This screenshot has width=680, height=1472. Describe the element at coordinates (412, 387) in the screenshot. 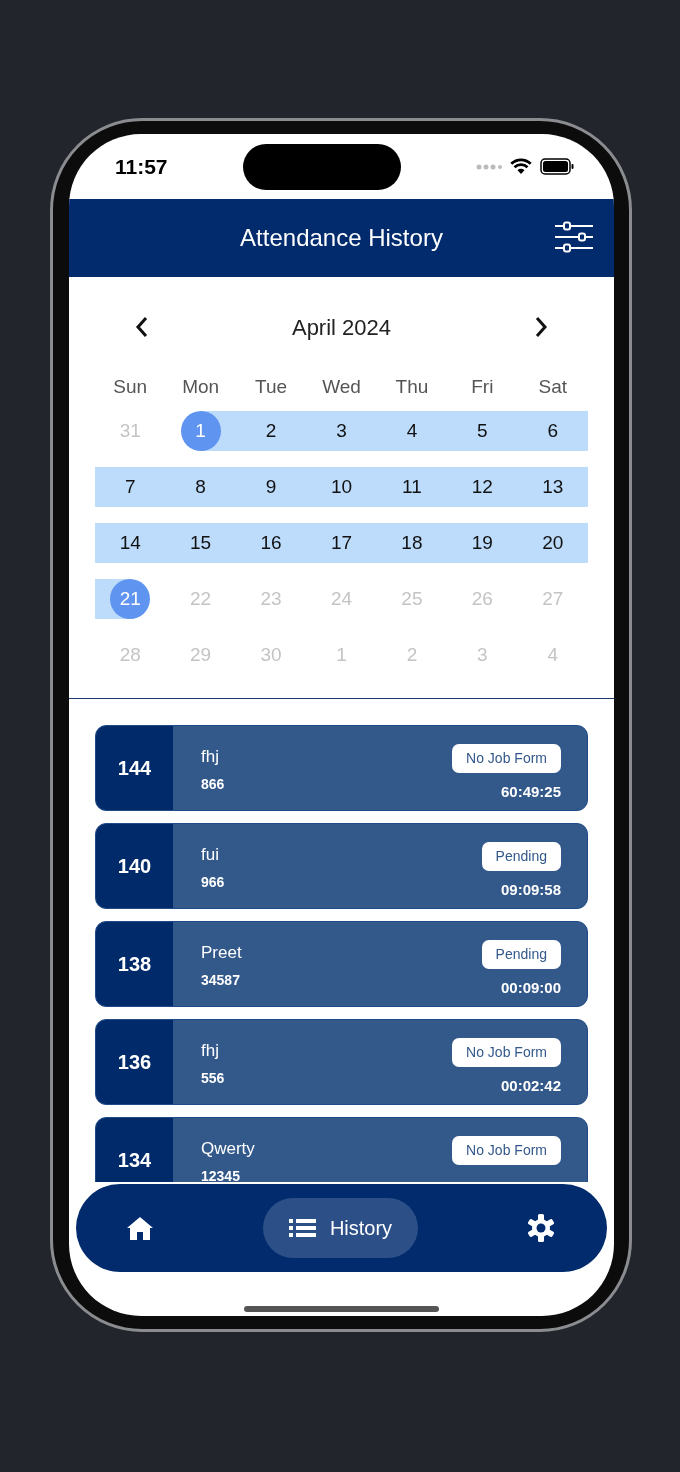

I see `weekday-label: Thu` at that location.